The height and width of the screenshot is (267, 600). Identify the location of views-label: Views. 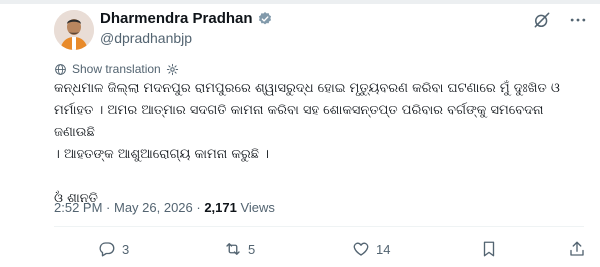
(255, 207).